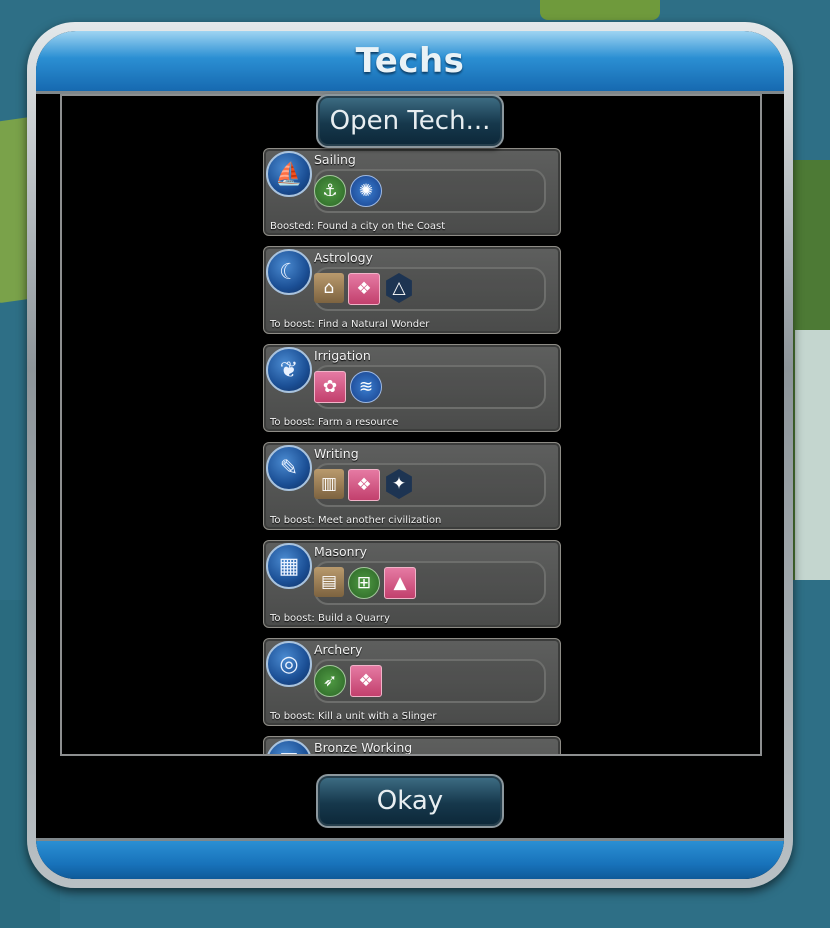 The width and height of the screenshot is (830, 928). Describe the element at coordinates (330, 618) in the screenshot. I see `tech-boost-text: To boost: Build a Quarry` at that location.